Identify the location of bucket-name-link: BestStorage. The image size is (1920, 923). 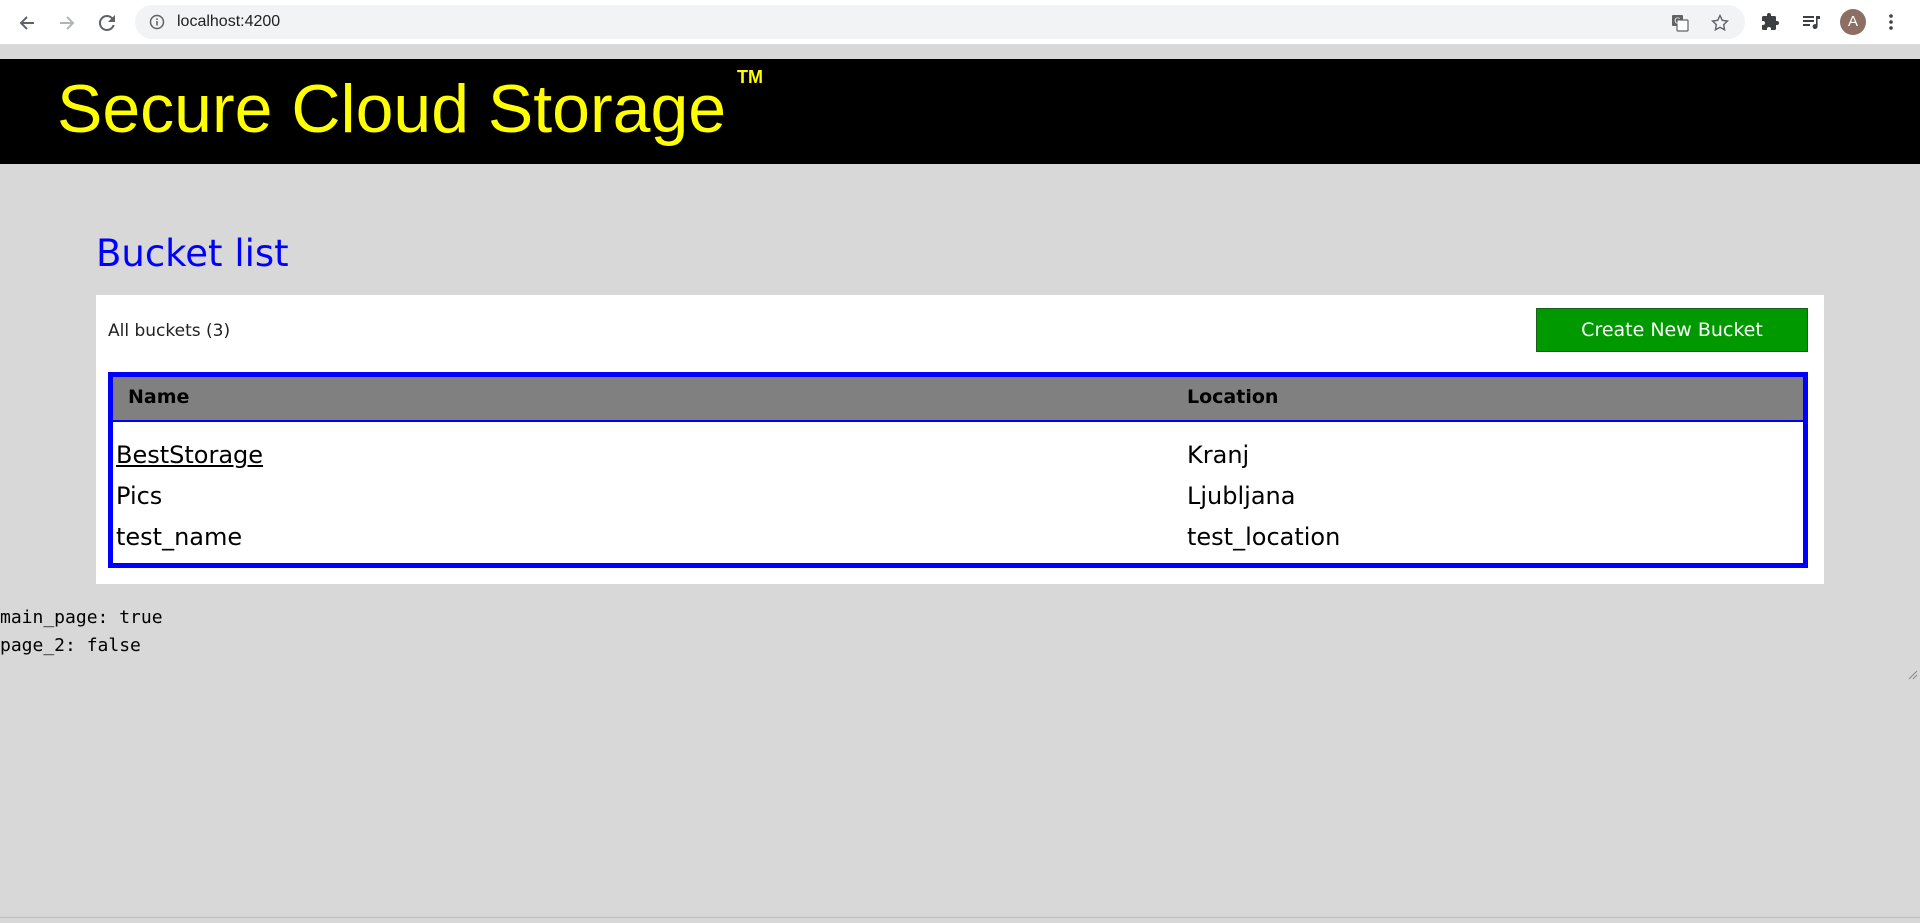
(189, 455).